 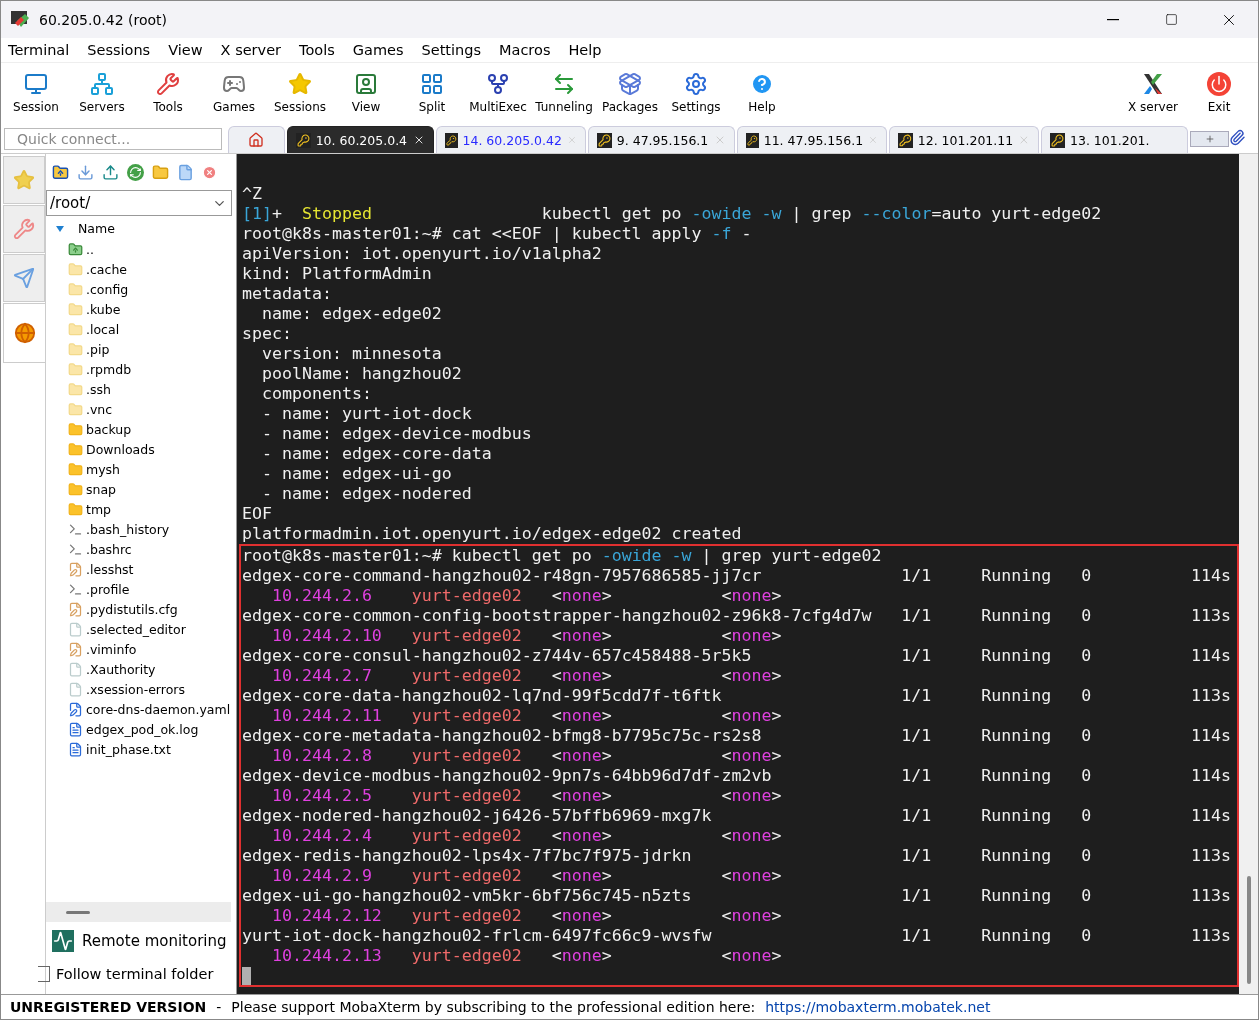 What do you see at coordinates (141, 941) in the screenshot?
I see `remote-monitoring-button: Remote monitoring` at bounding box center [141, 941].